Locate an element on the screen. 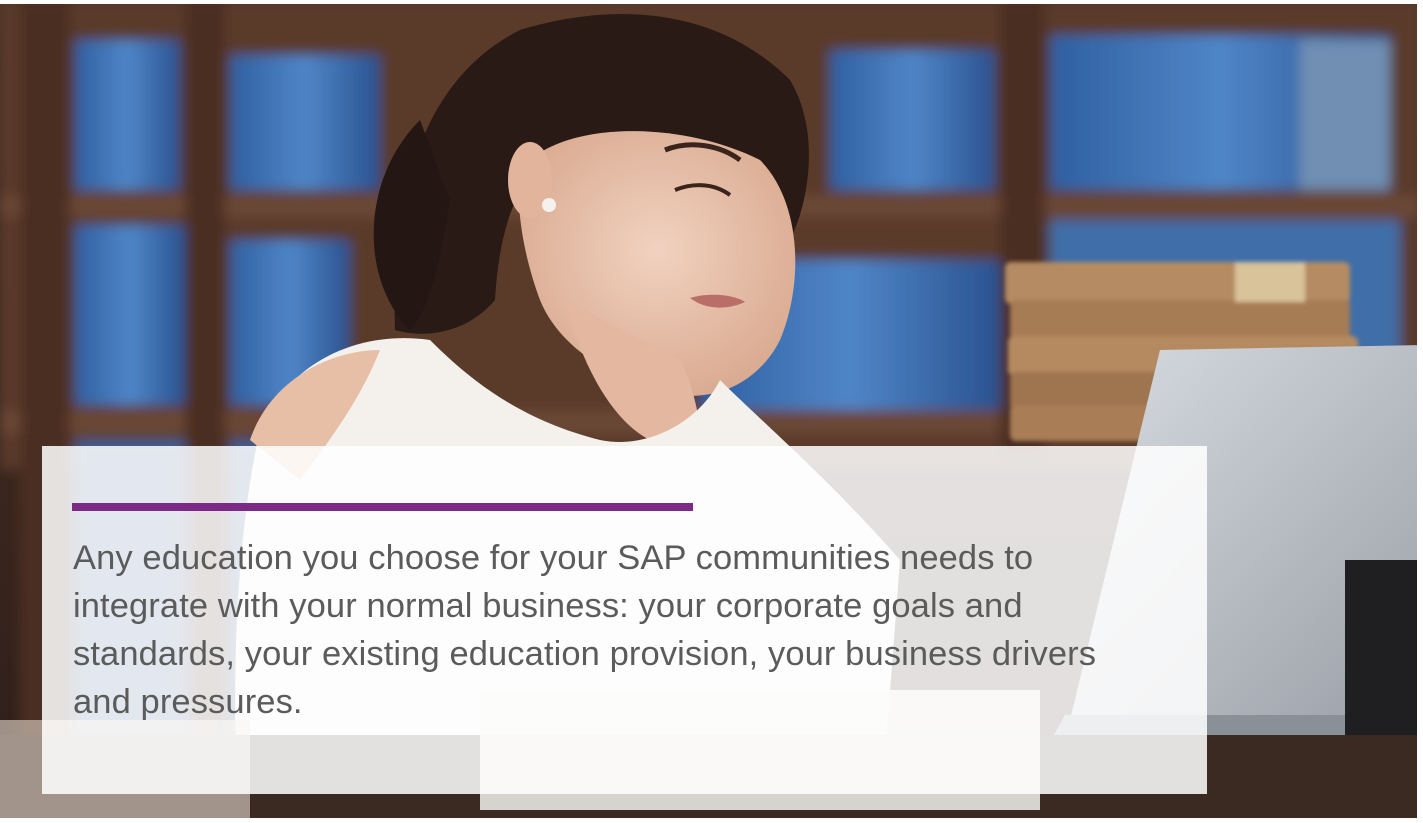  accent-rule is located at coordinates (382, 507).